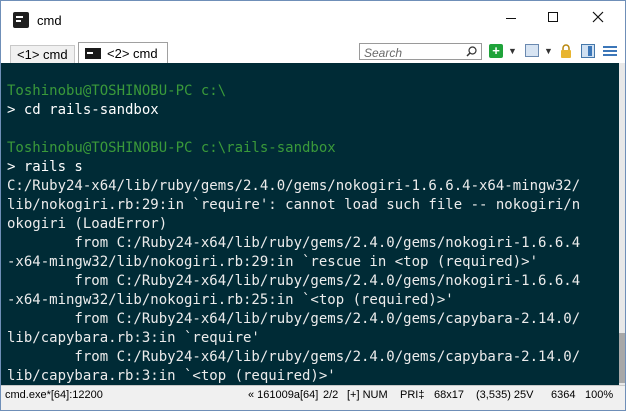 The height and width of the screenshot is (411, 626). I want to click on search-box, so click(420, 52).